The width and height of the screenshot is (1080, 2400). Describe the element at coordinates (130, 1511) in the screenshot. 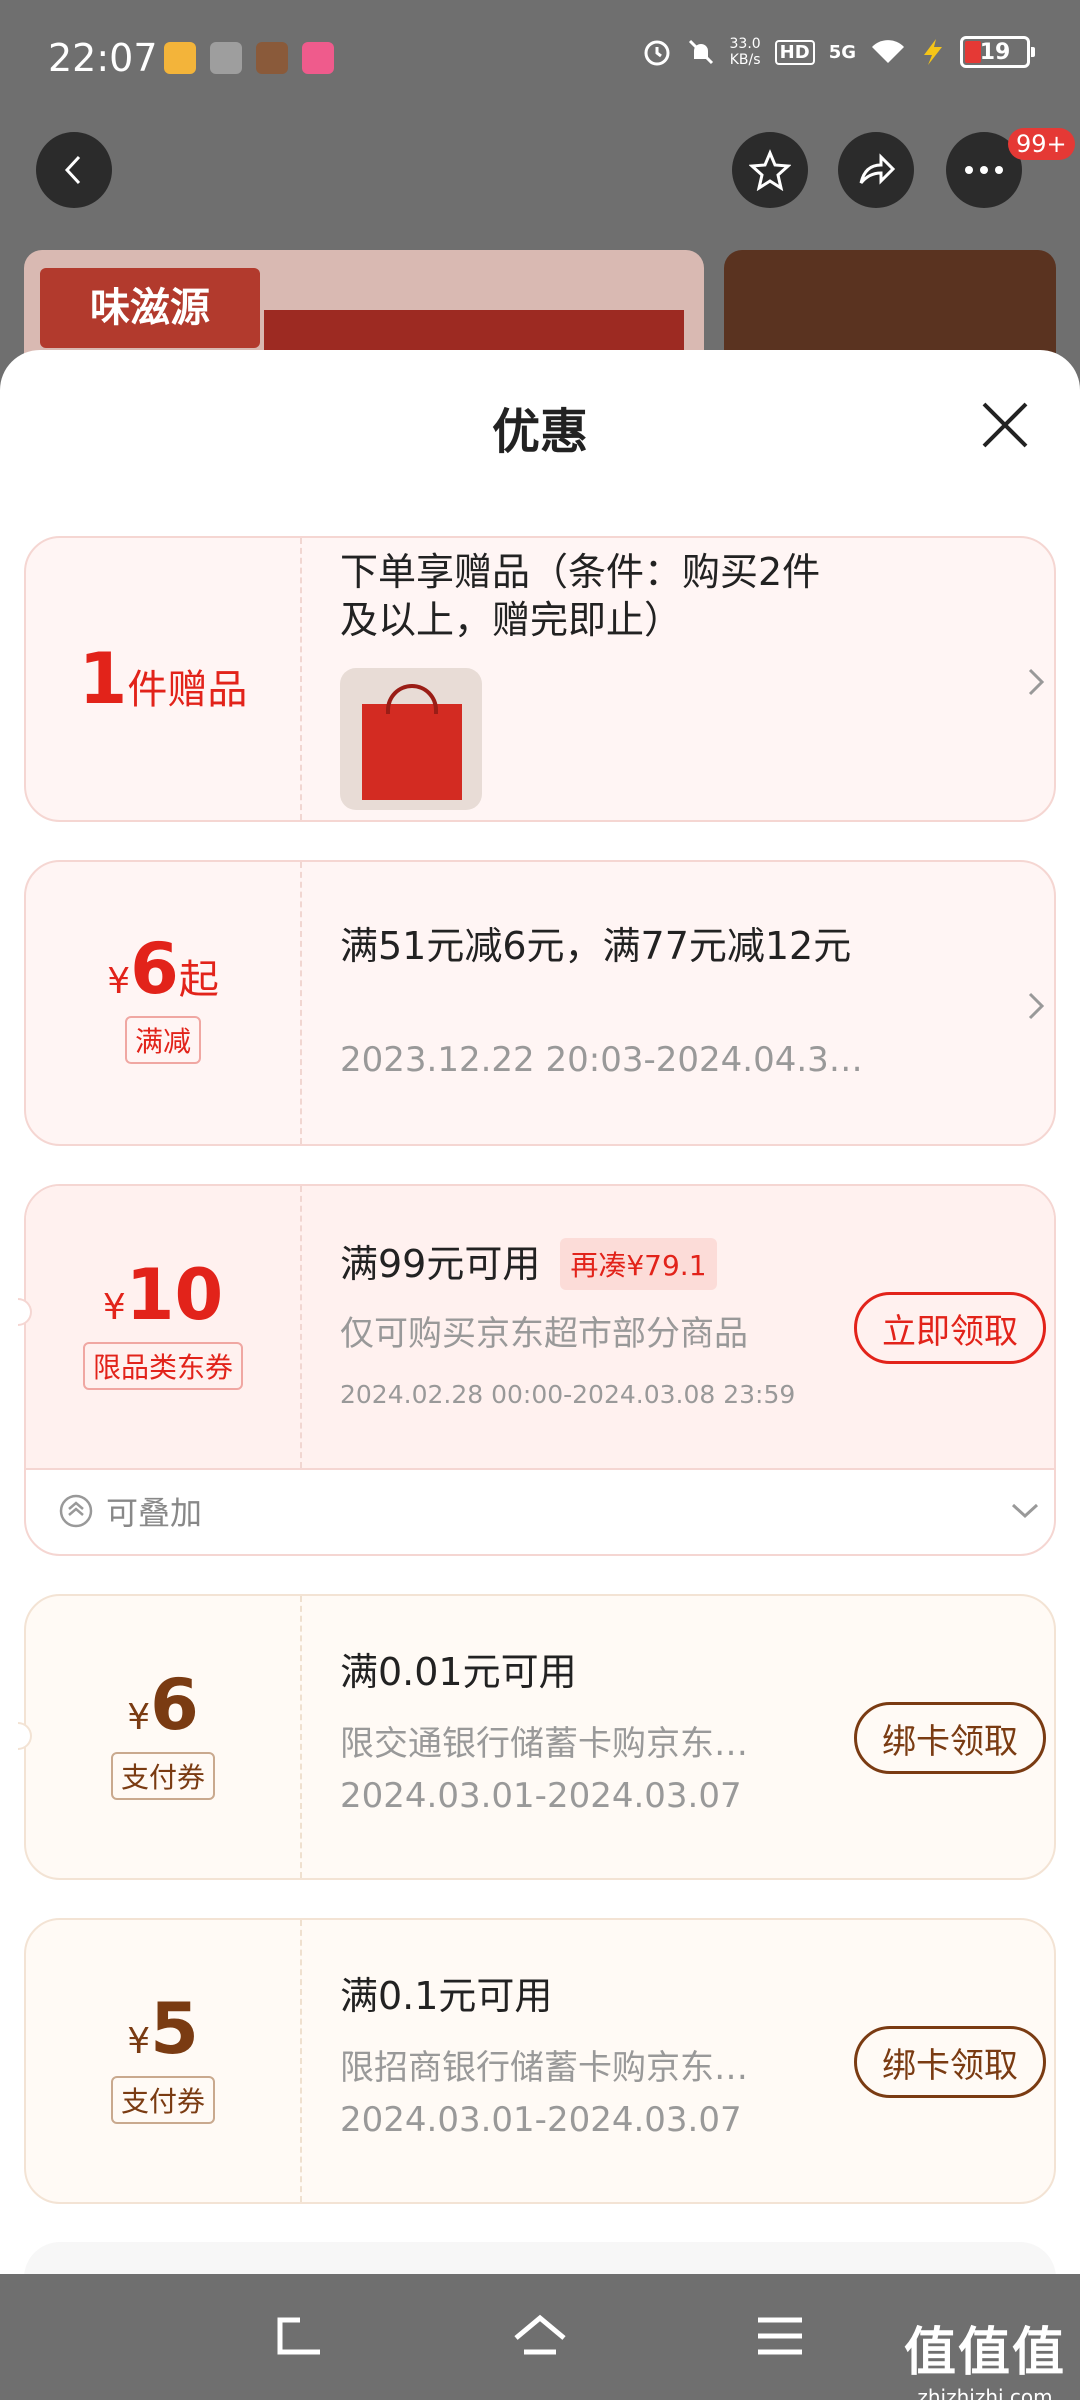

I see `stackable-toggle: 可叠加` at that location.